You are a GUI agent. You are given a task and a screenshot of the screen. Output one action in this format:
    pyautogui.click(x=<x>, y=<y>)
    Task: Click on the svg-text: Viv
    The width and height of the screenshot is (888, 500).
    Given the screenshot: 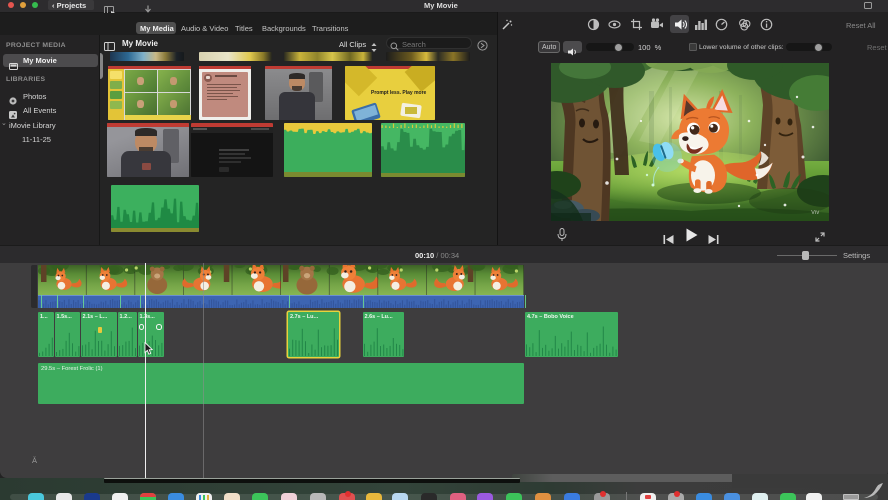 What is the action you would take?
    pyautogui.click(x=815, y=213)
    